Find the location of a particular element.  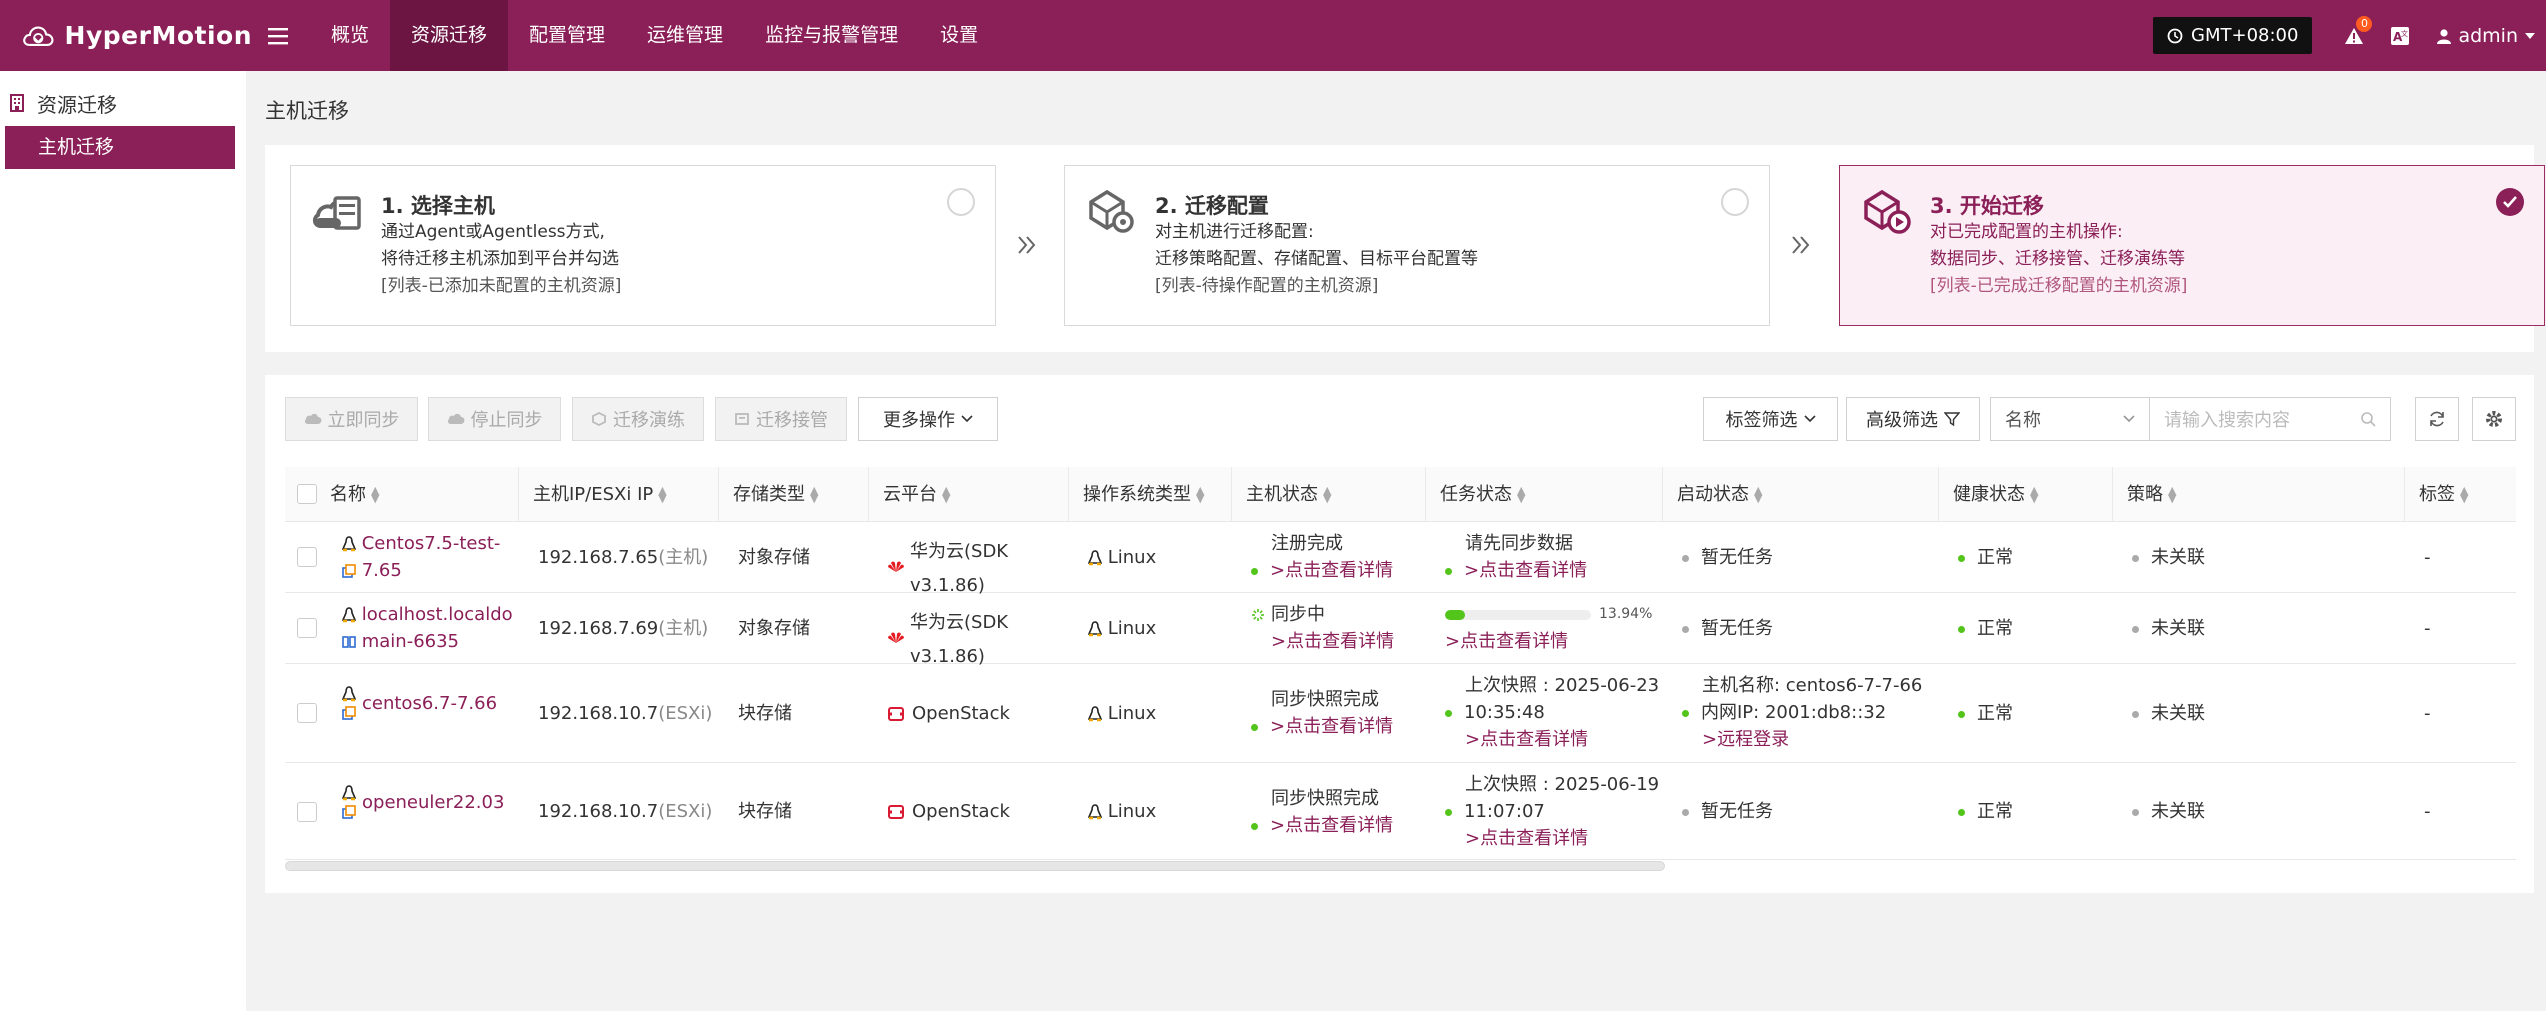

search-input: 请输入搜索内容 is located at coordinates (2270, 419).